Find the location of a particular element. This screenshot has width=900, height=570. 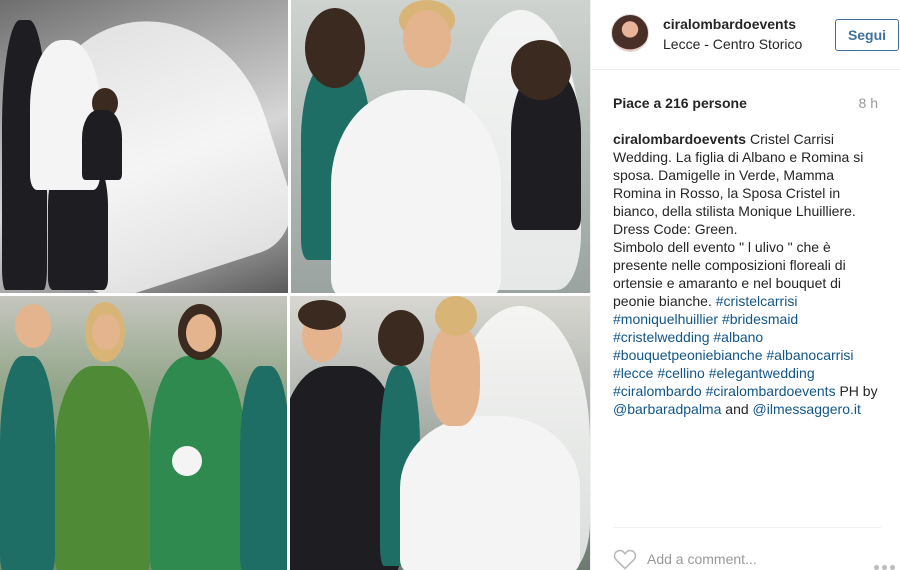

comment-input is located at coordinates (752, 559).